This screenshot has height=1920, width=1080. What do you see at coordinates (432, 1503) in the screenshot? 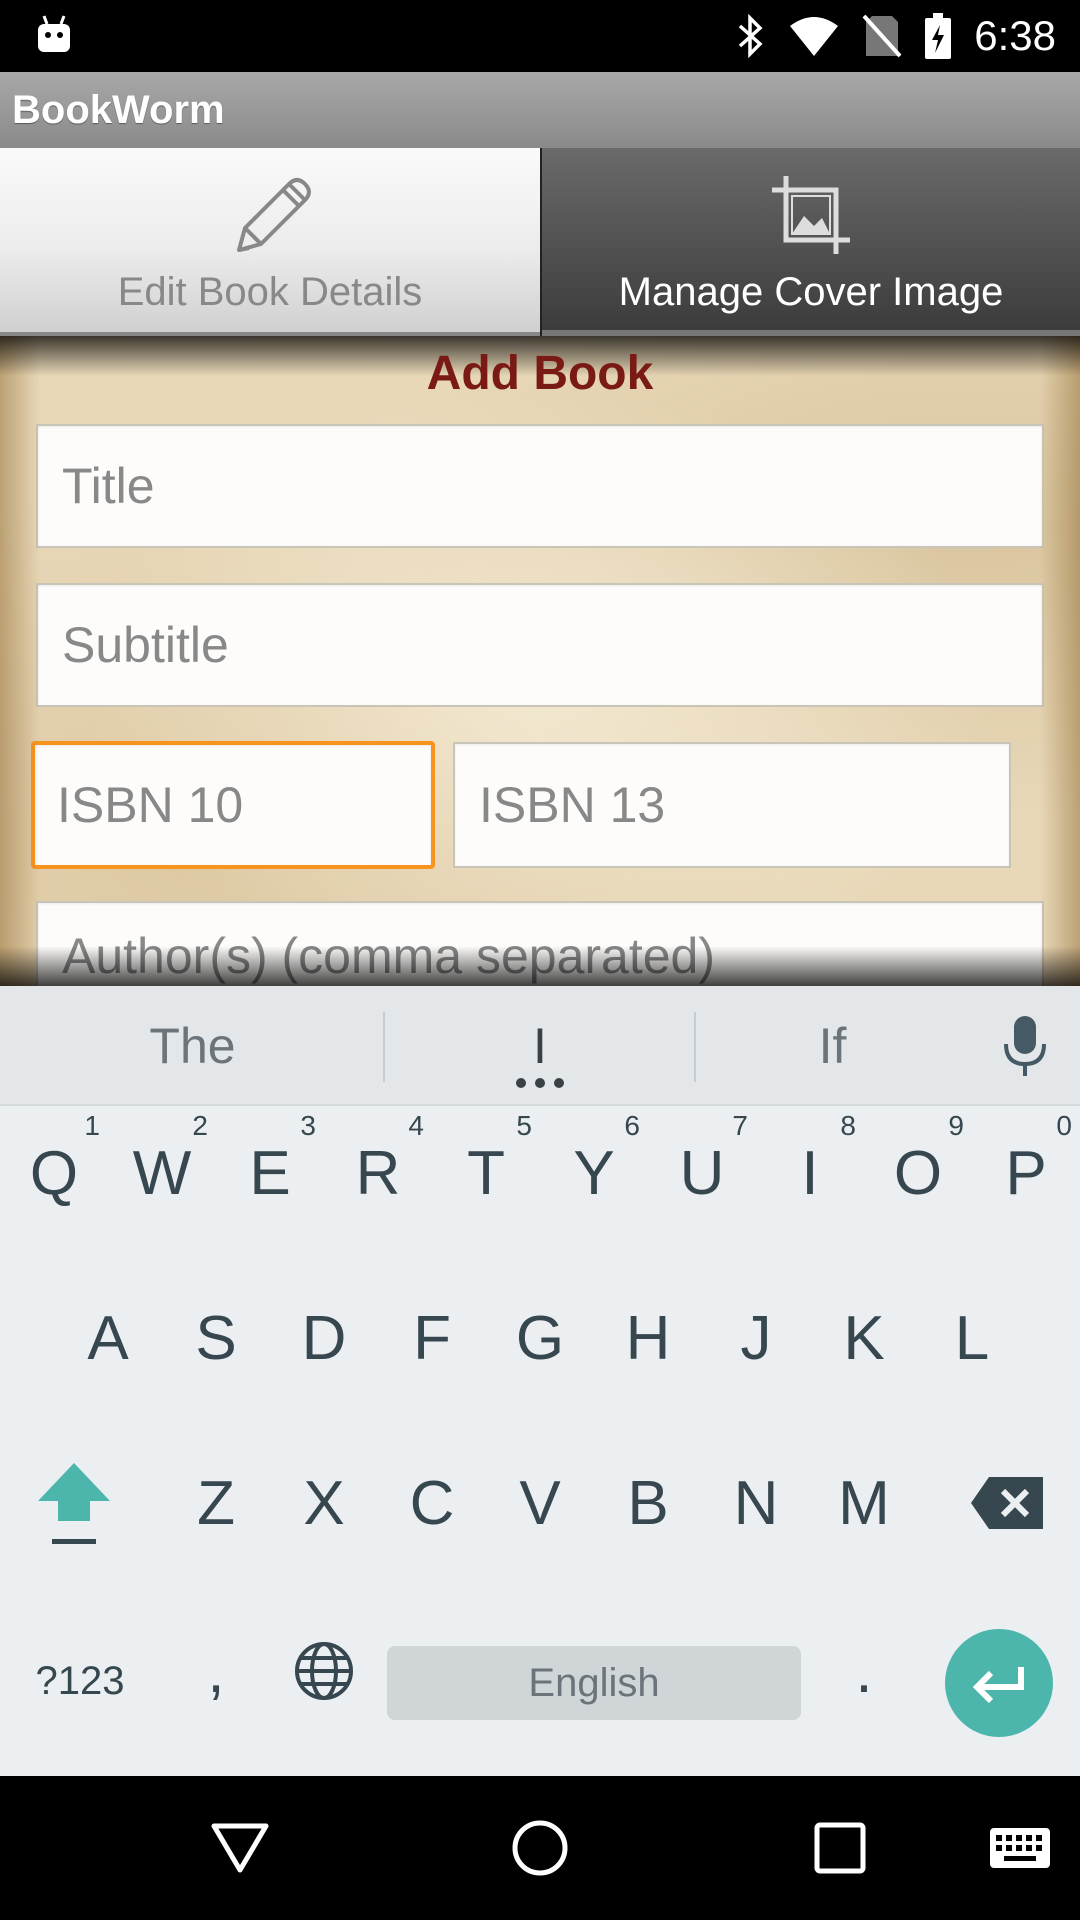
I see `key-c: C` at bounding box center [432, 1503].